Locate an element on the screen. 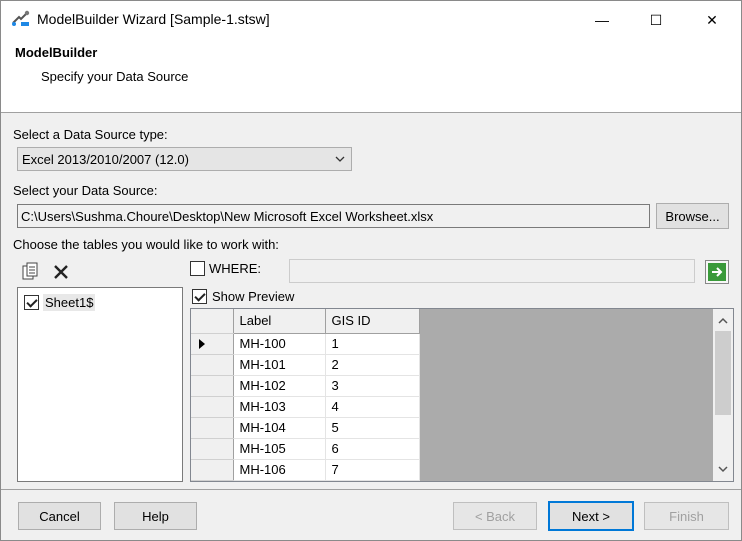  back-button: < Back is located at coordinates (495, 516).